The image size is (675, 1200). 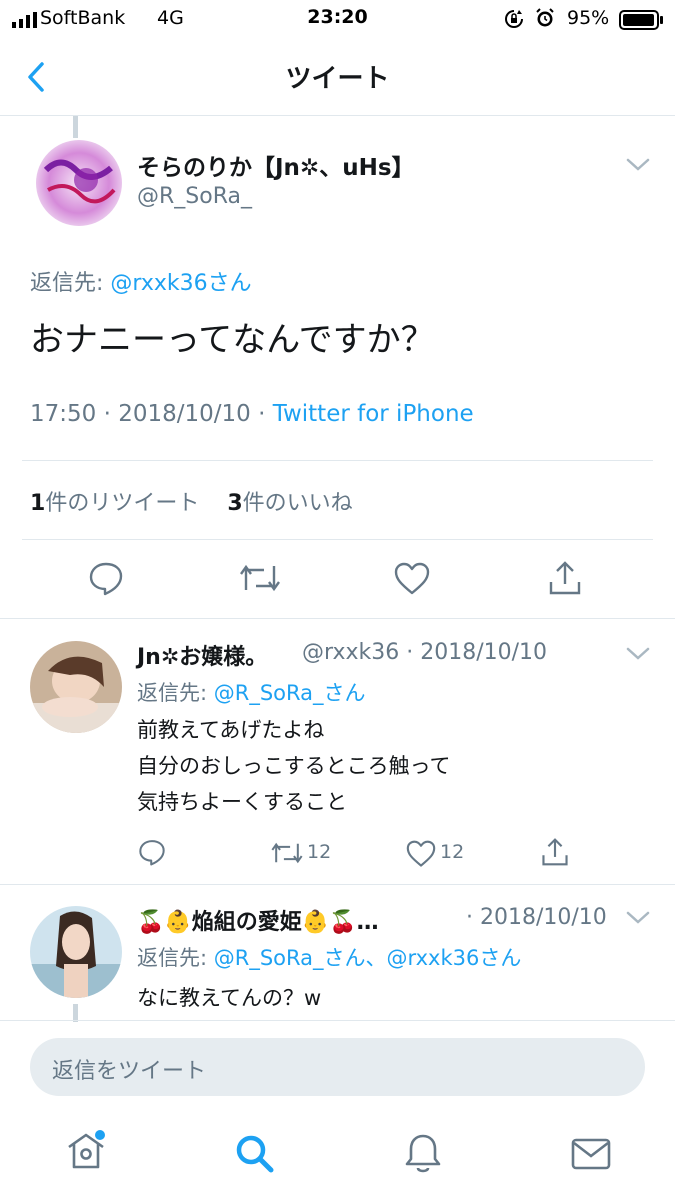 I want to click on search-icon, so click(x=255, y=1154).